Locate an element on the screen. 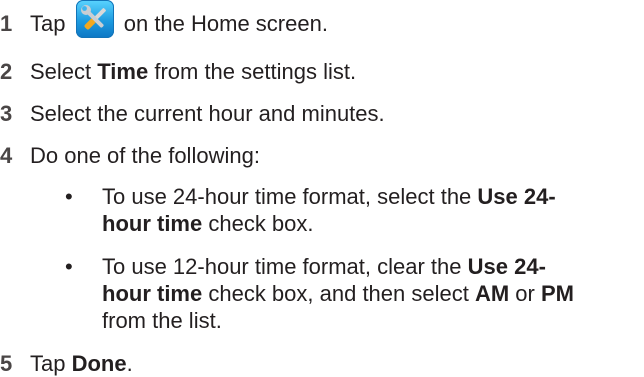 The height and width of the screenshot is (377, 644). step-text: Select Time from the settings list. is located at coordinates (193, 71).